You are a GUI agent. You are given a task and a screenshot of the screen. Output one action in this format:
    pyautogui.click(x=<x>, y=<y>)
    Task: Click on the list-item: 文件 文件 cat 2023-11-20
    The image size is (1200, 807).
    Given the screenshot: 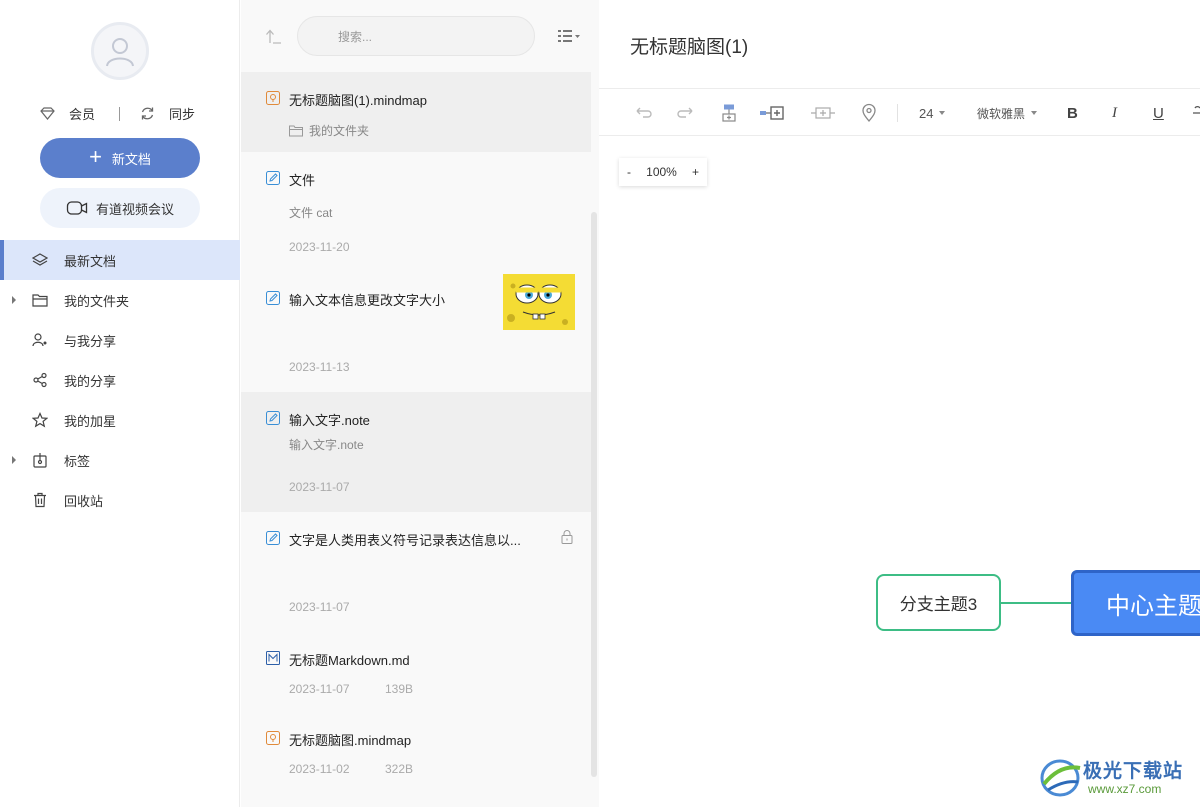 What is the action you would take?
    pyautogui.click(x=416, y=241)
    